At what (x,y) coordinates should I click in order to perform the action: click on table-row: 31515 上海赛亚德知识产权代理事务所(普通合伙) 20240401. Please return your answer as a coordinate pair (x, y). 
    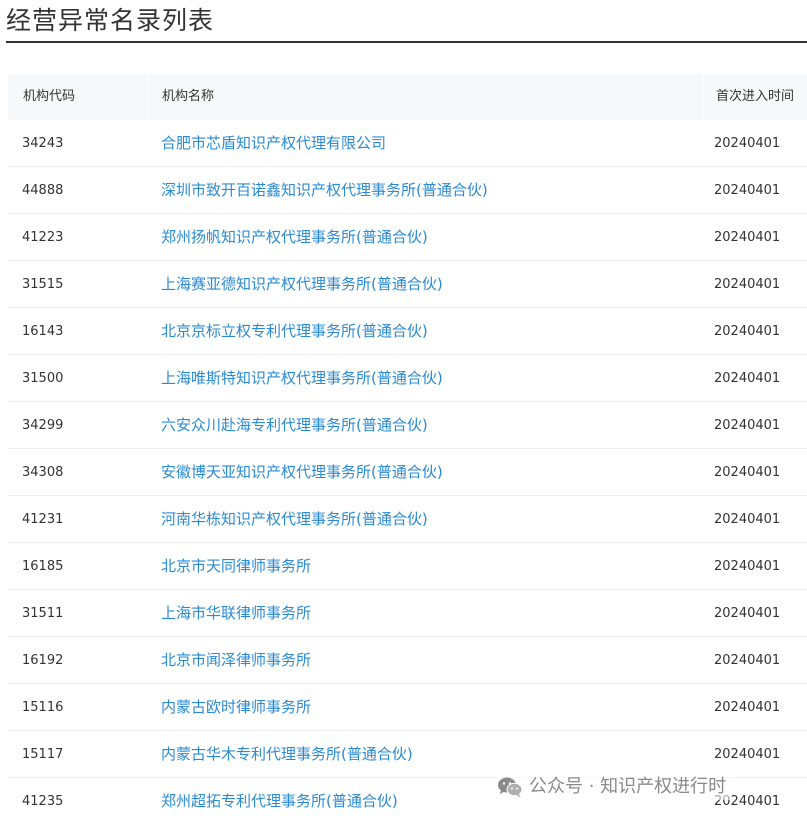
    Looking at the image, I should click on (407, 284).